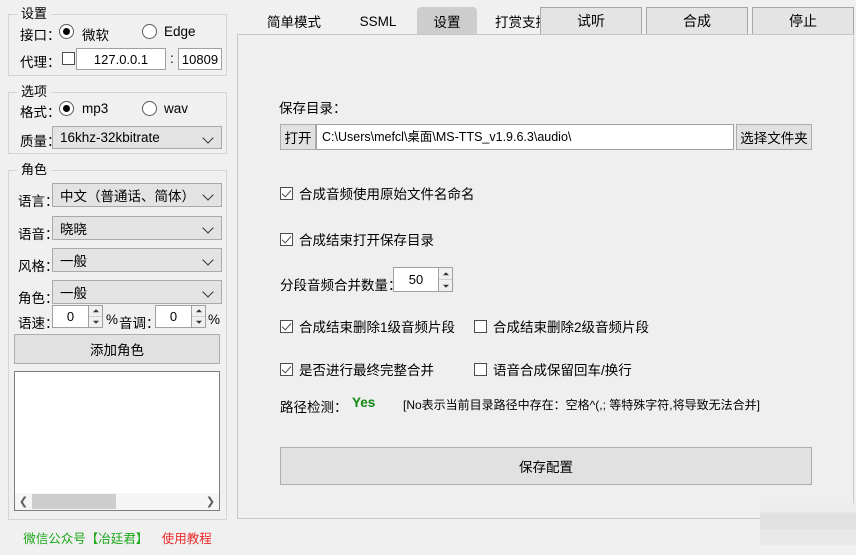  I want to click on checkbox-del-level2-label: 合成结束删除2级音频片段, so click(571, 327).